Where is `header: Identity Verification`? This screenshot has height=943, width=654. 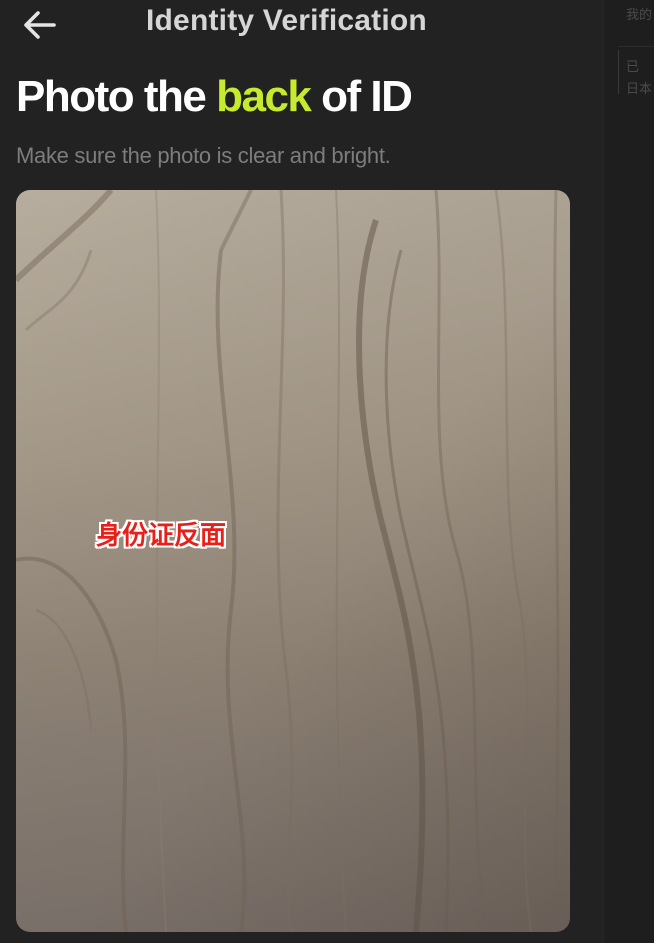
header: Identity Verification is located at coordinates (301, 24).